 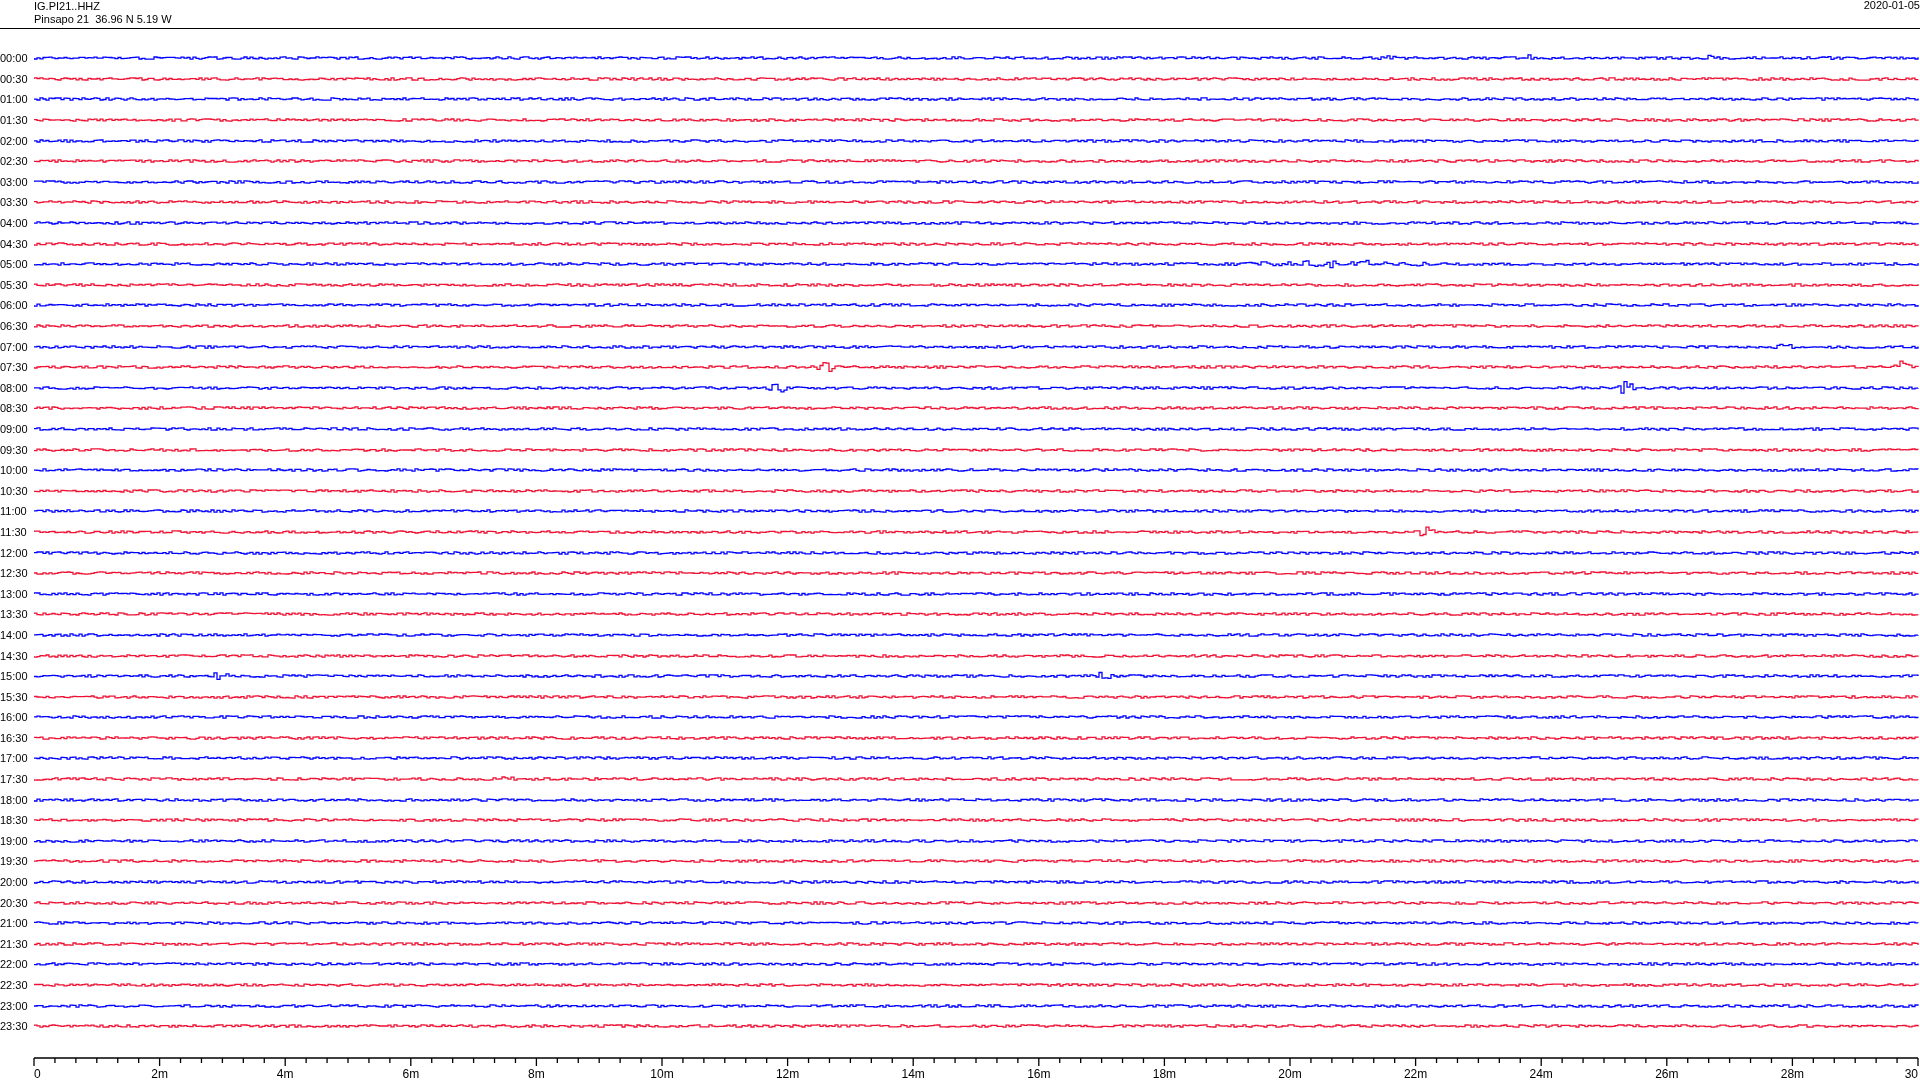 I want to click on time-label: 05:00, so click(x=14, y=264).